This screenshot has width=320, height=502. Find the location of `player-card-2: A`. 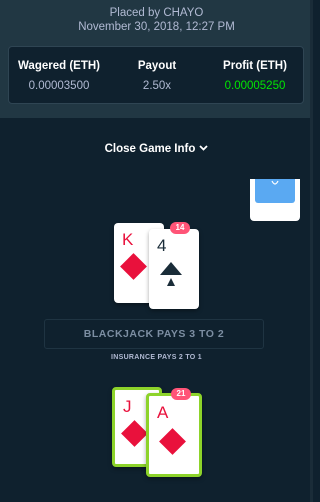

player-card-2: A is located at coordinates (174, 435).